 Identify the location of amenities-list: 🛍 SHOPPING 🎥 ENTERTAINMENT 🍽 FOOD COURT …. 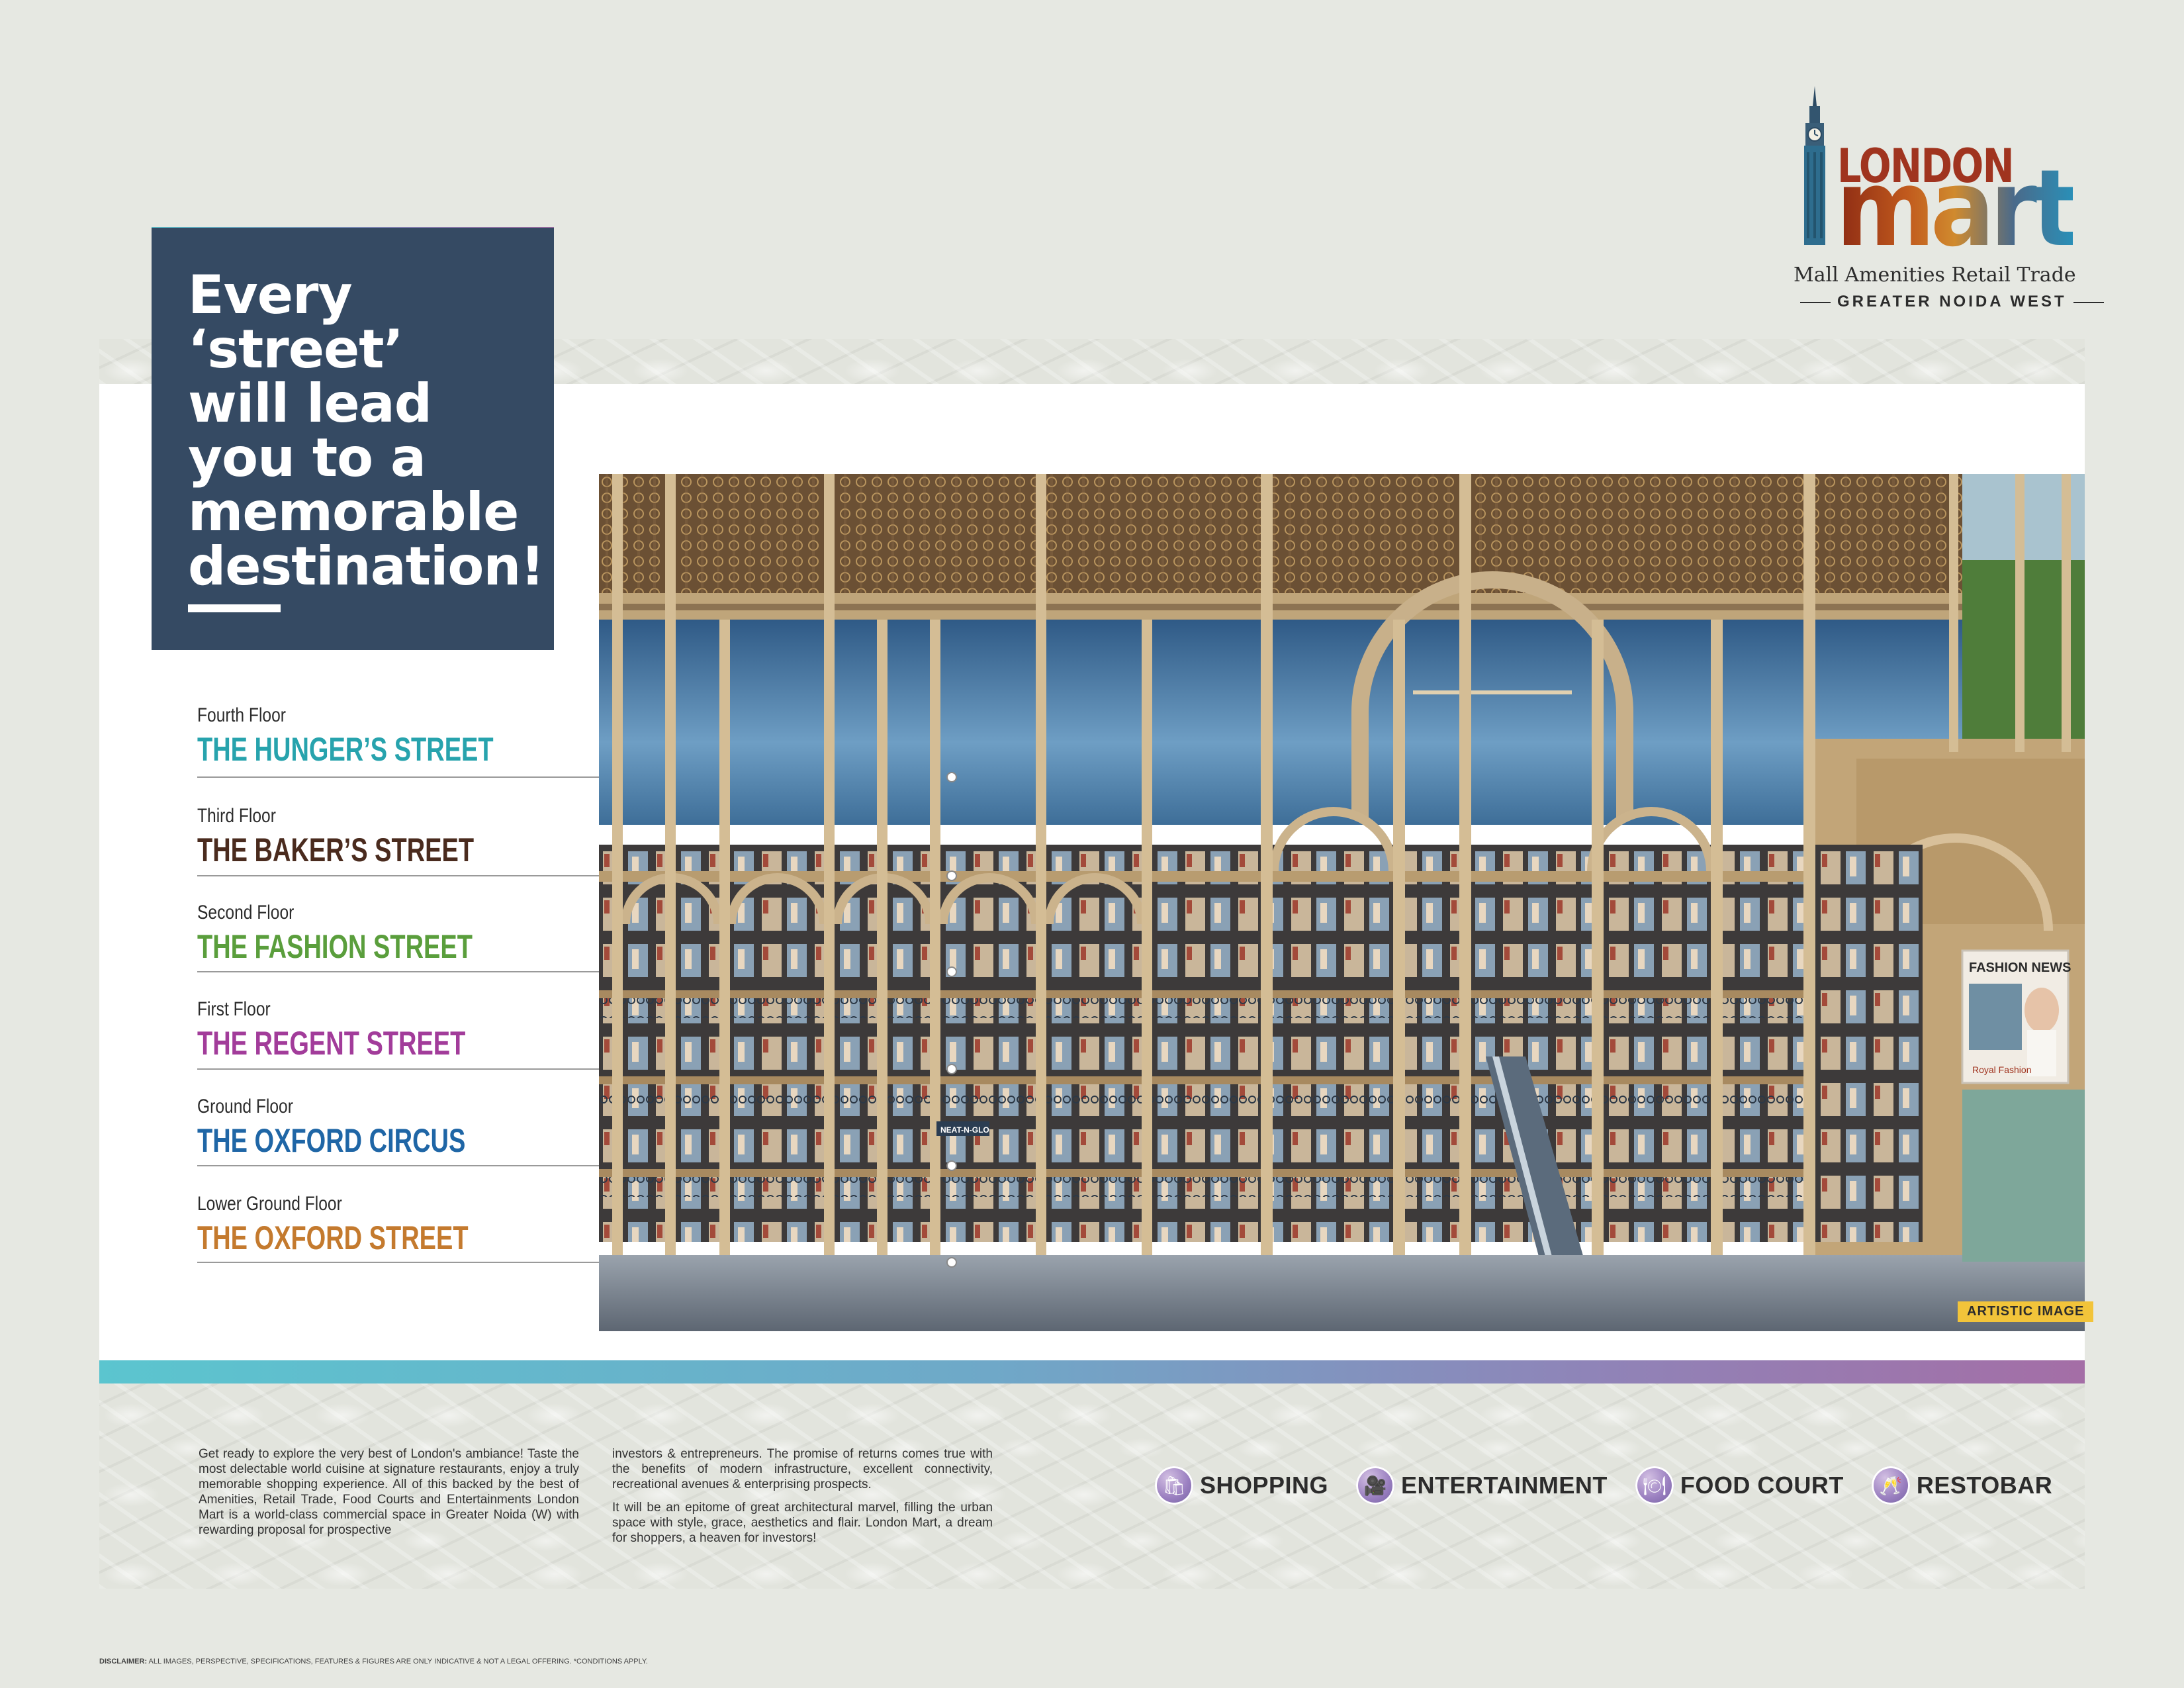
(1618, 1486).